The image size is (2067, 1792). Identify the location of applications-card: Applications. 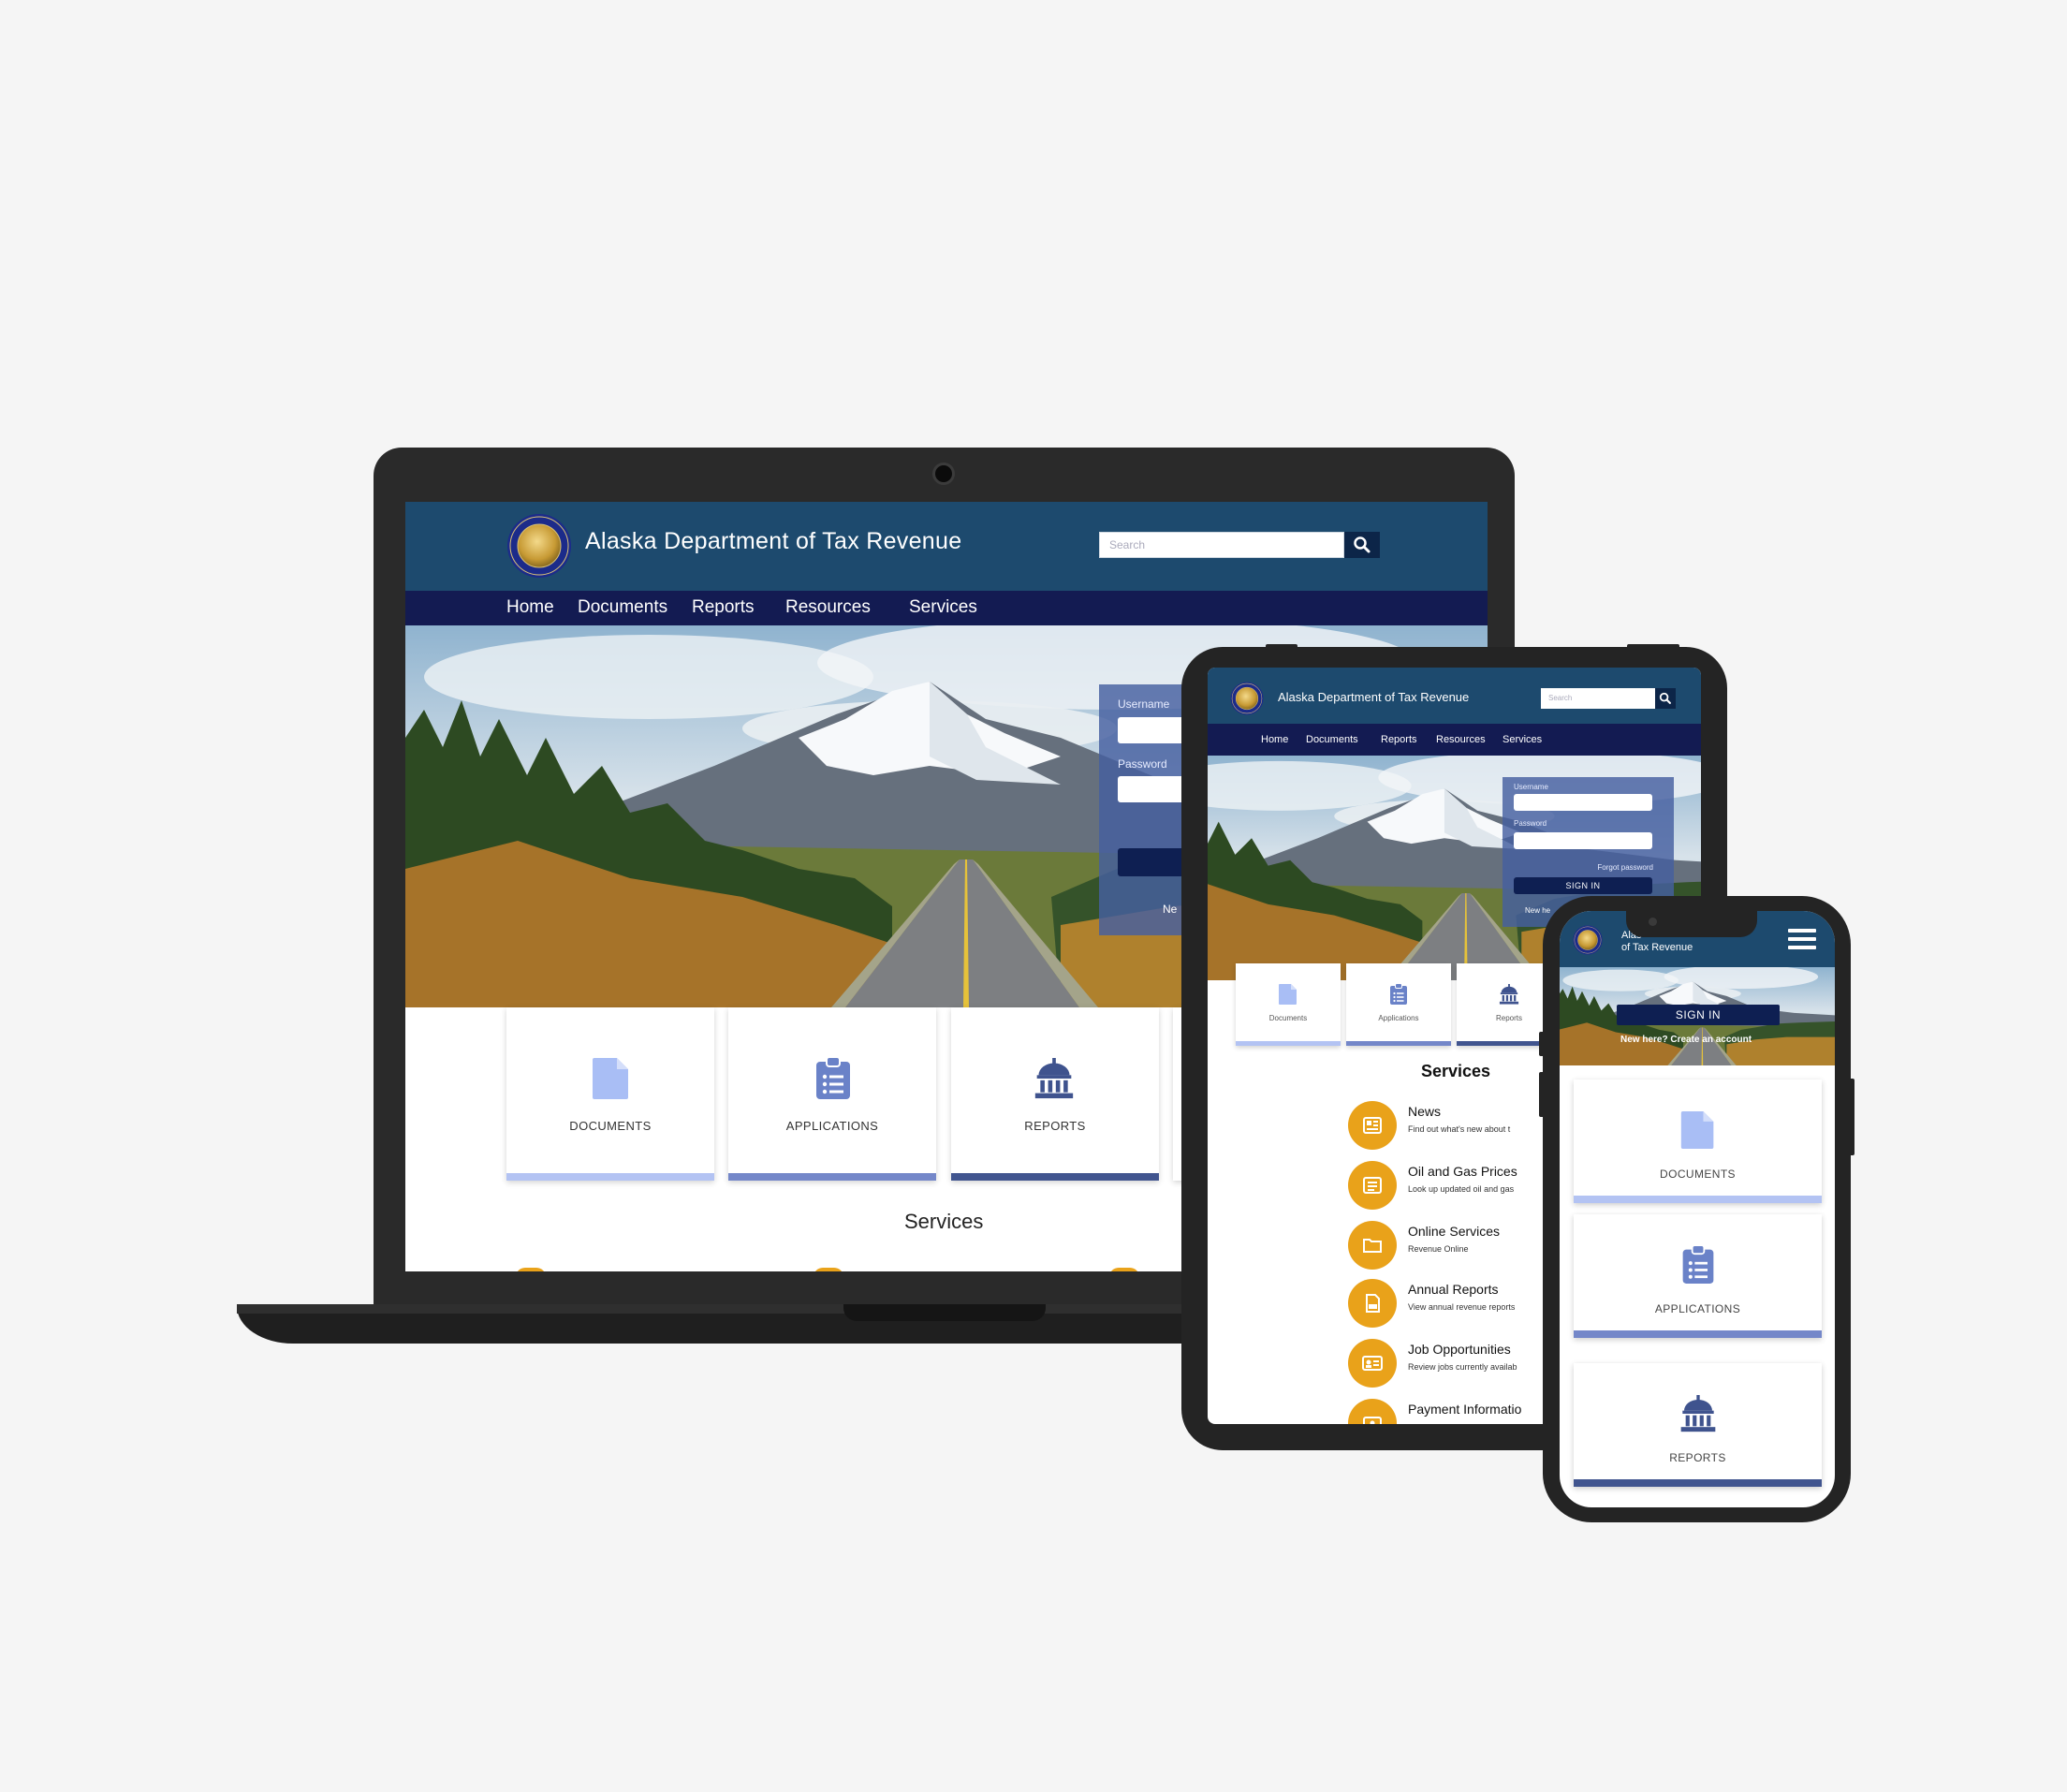
(1398, 1004).